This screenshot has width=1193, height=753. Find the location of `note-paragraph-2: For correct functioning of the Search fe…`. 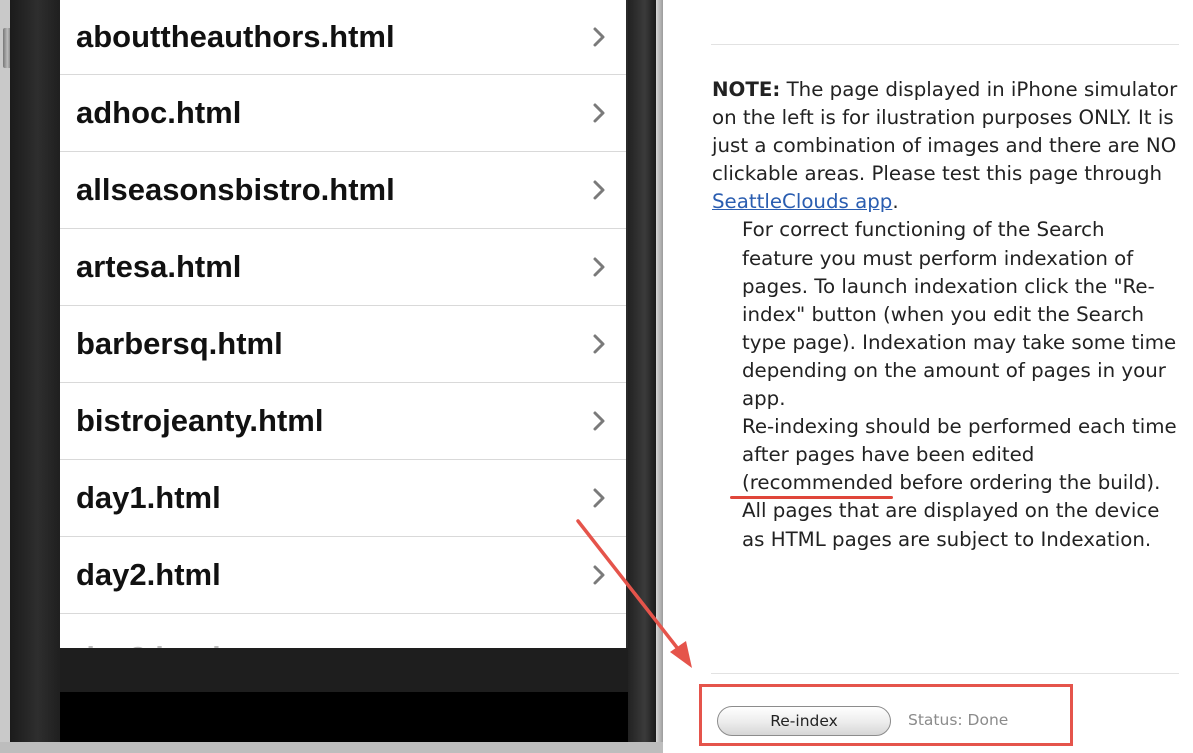

note-paragraph-2: For correct functioning of the Search fe… is located at coordinates (959, 314).